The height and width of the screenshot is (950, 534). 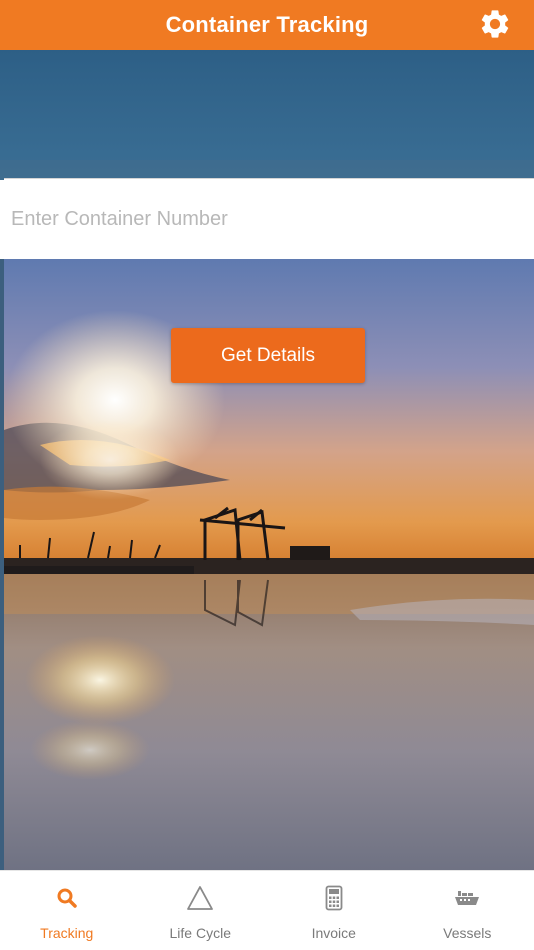 I want to click on tab-life-cycle: Life Cycle, so click(x=201, y=910).